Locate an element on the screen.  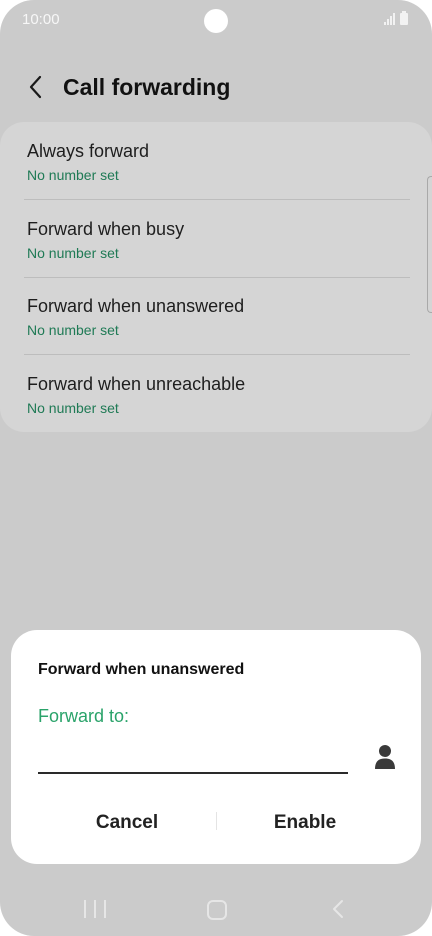
list-item-title: Forward when unanswered is located at coordinates (136, 306).